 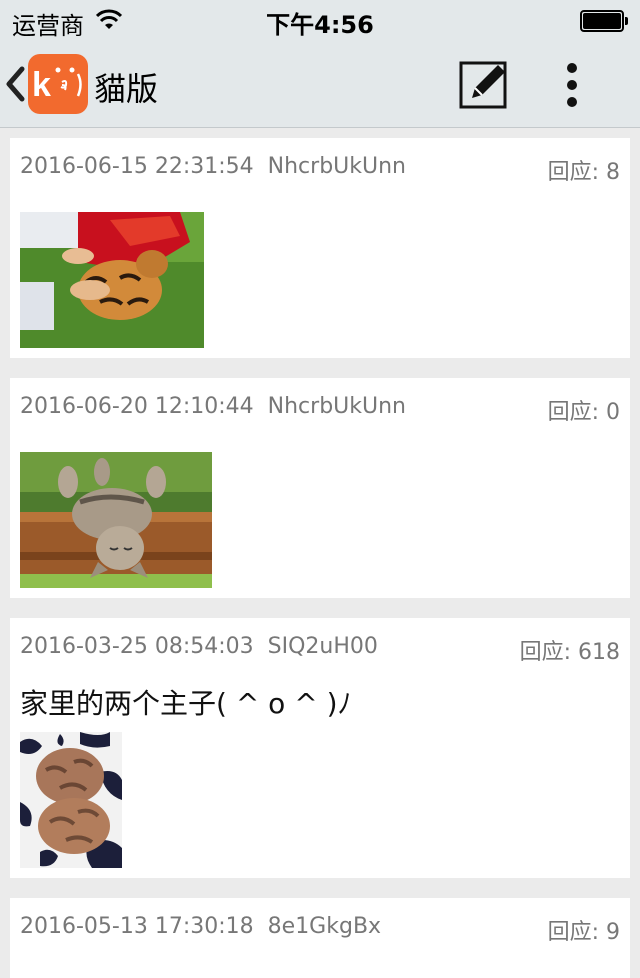 What do you see at coordinates (484, 84) in the screenshot?
I see `compose-icon` at bounding box center [484, 84].